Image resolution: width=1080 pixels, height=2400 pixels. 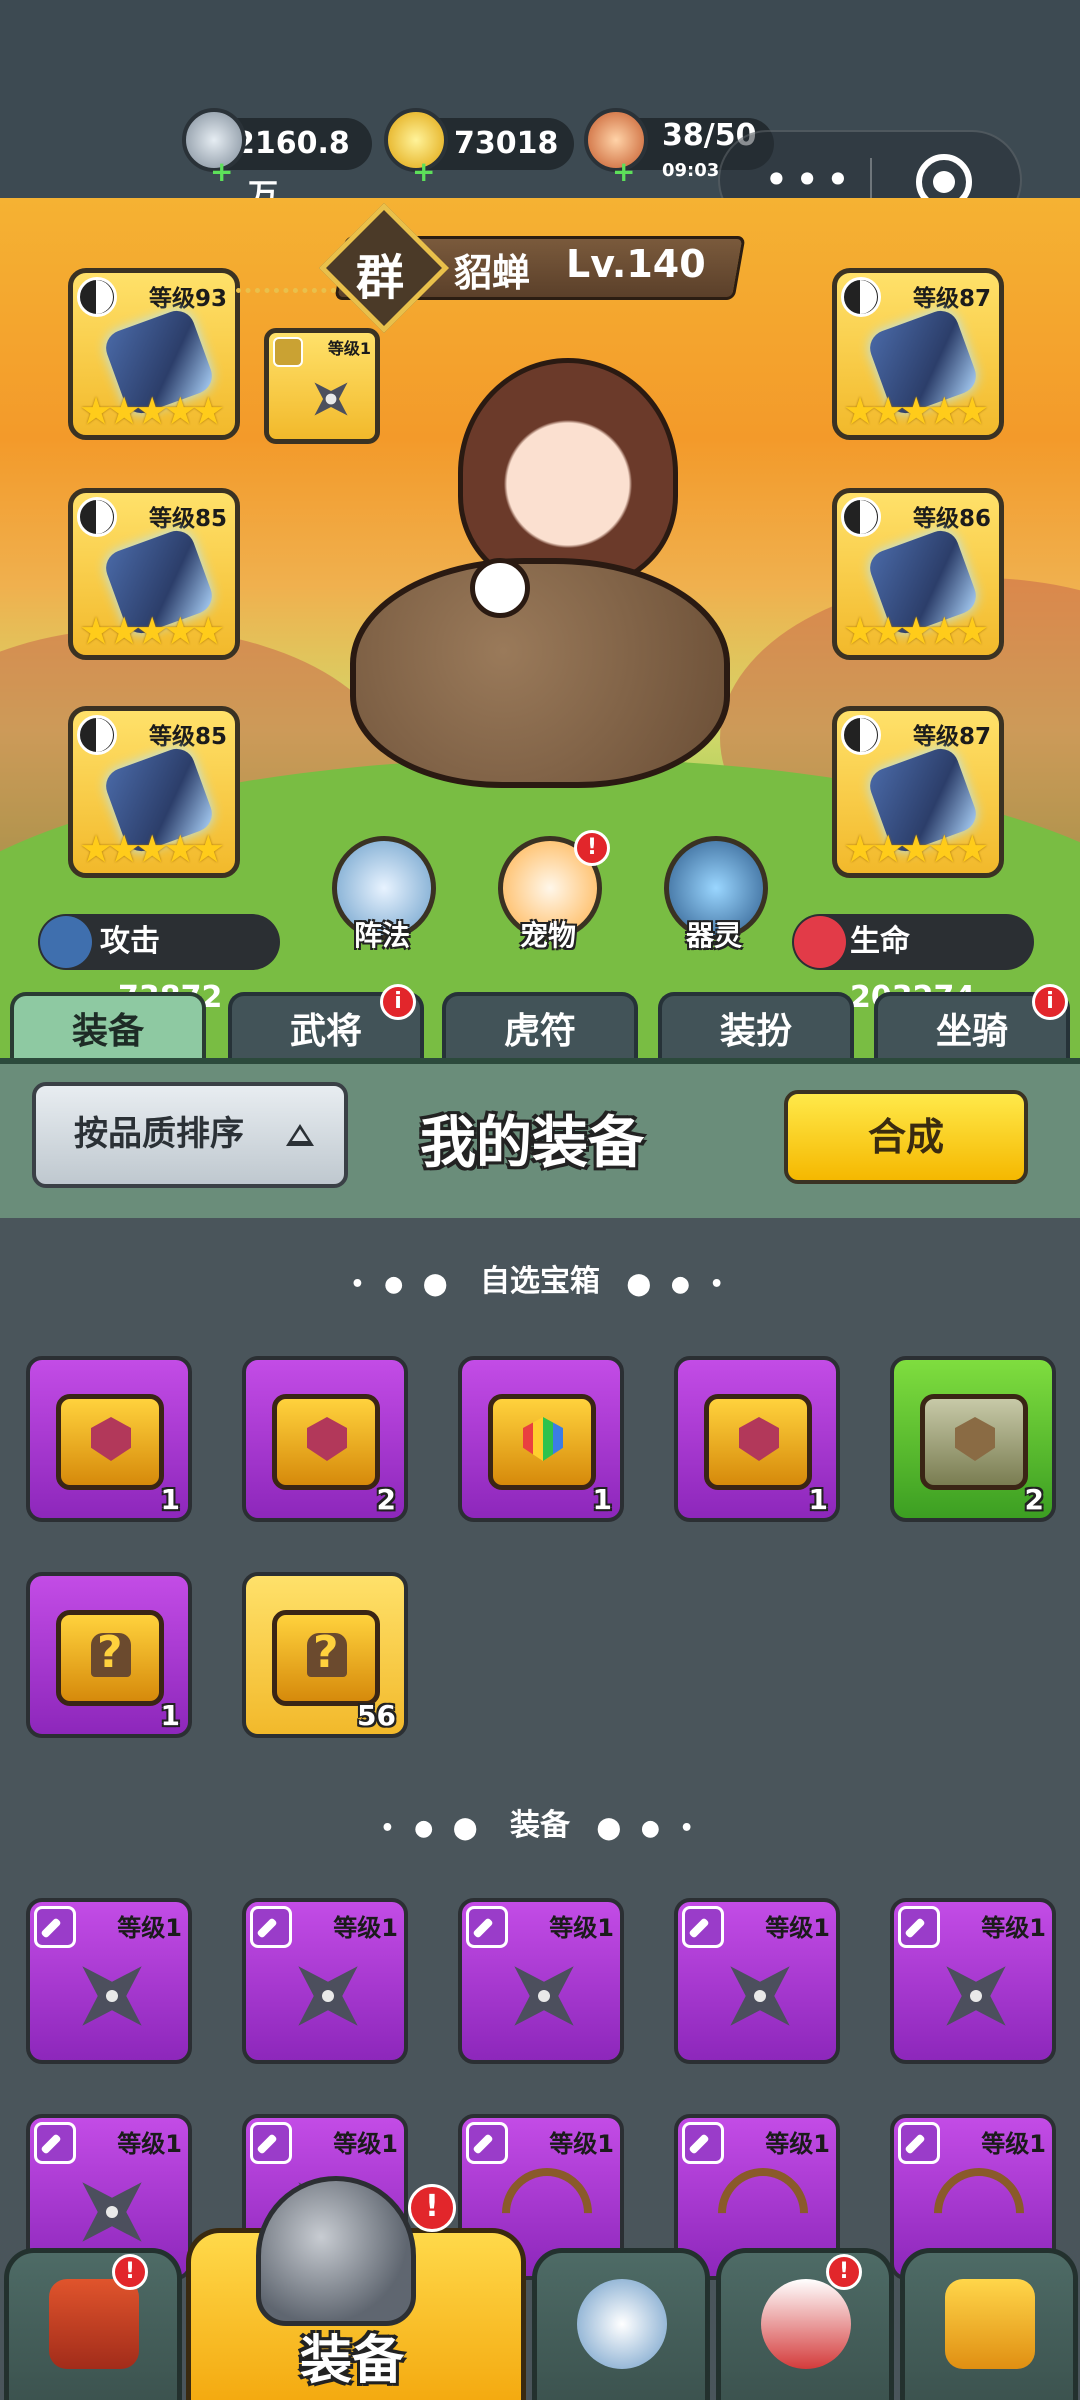 What do you see at coordinates (349, 348) in the screenshot?
I see `slot-level: 等级1` at bounding box center [349, 348].